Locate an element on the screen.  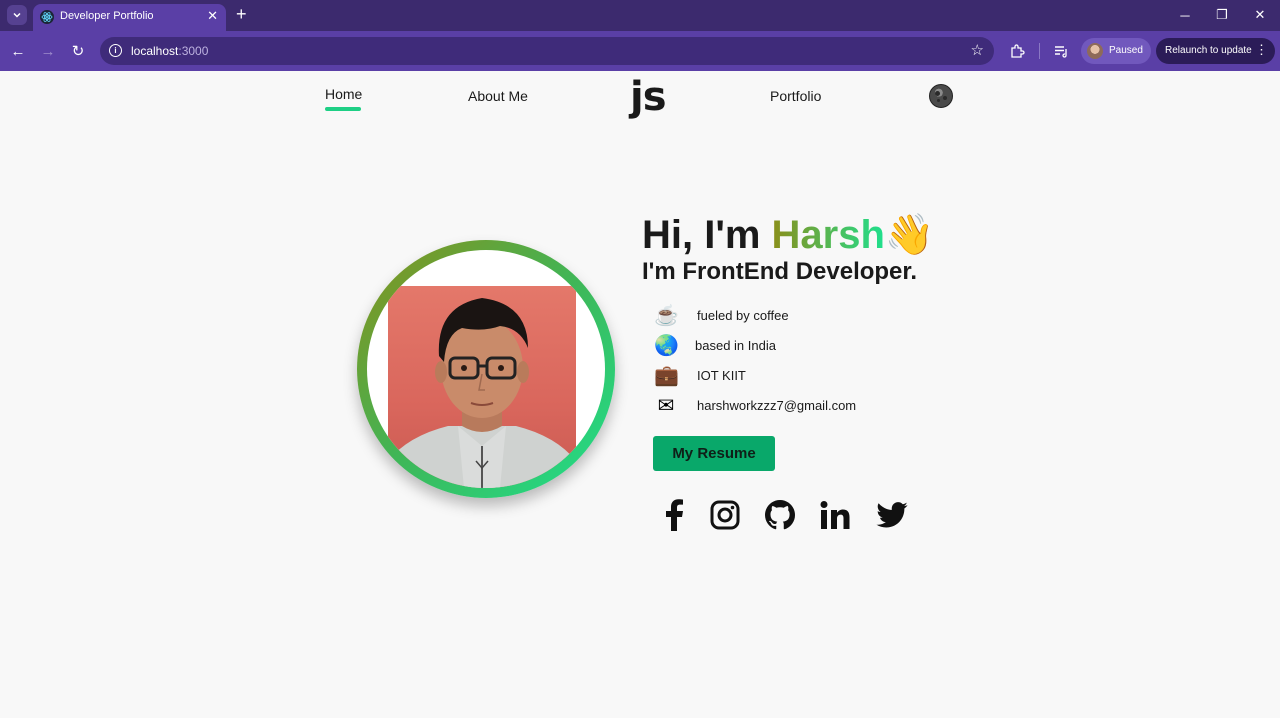
new-tab-button: + is located at coordinates (241, 14).